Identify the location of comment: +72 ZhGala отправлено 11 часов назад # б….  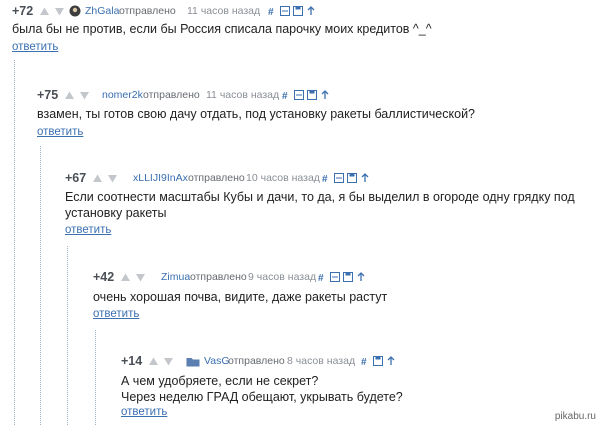
(302, 31).